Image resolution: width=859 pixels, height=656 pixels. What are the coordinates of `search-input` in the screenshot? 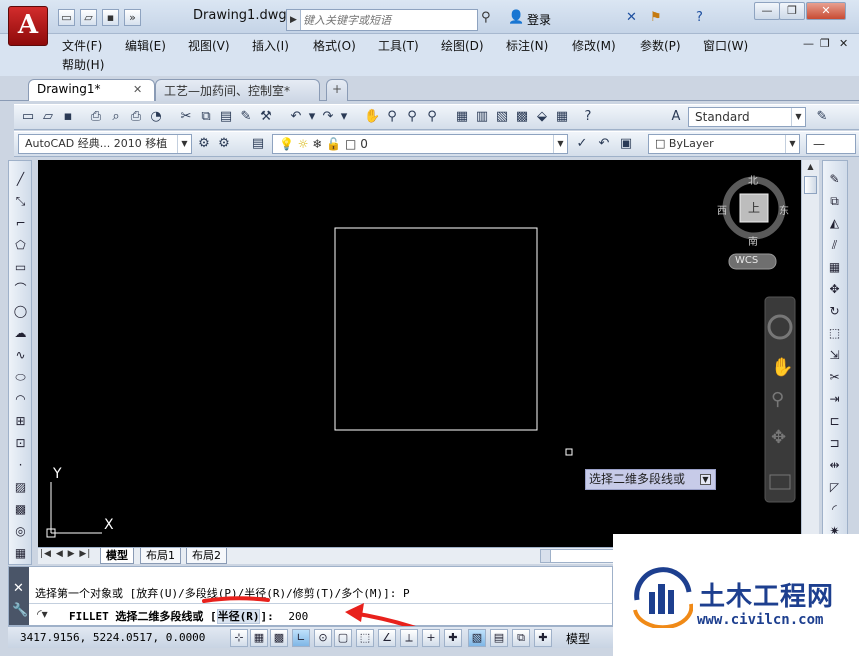 It's located at (389, 20).